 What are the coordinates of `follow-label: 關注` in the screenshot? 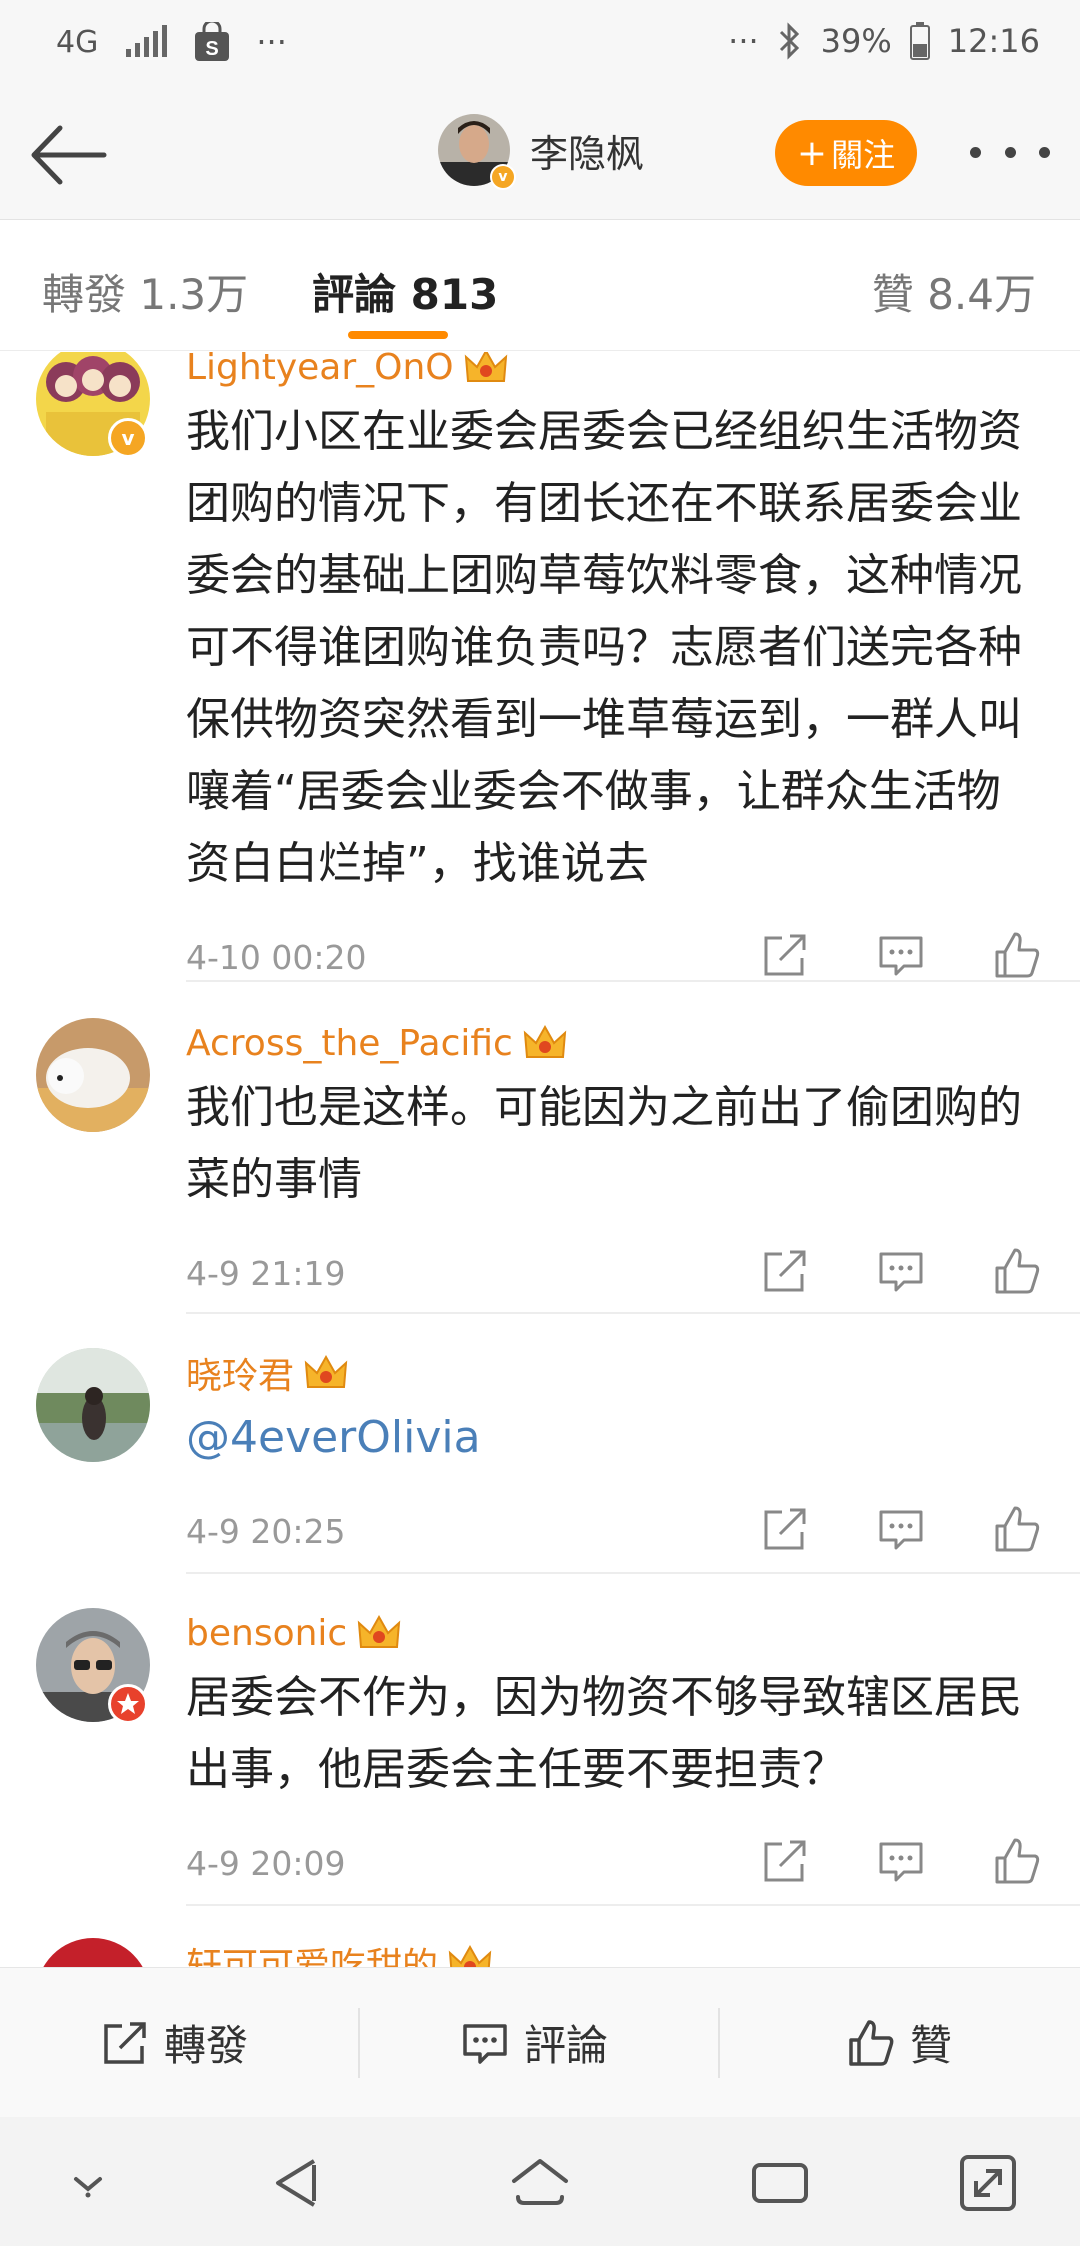 It's located at (863, 155).